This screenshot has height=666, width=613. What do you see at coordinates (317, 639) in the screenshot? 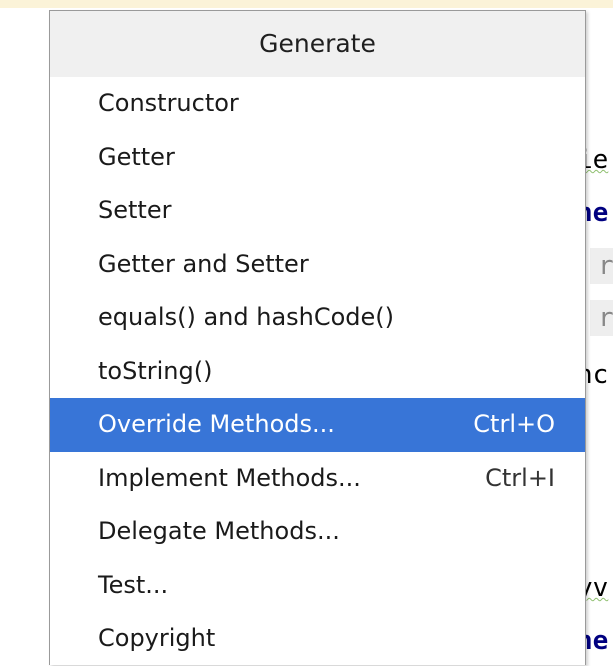
I see `menu-item-copyright: Copyright` at bounding box center [317, 639].